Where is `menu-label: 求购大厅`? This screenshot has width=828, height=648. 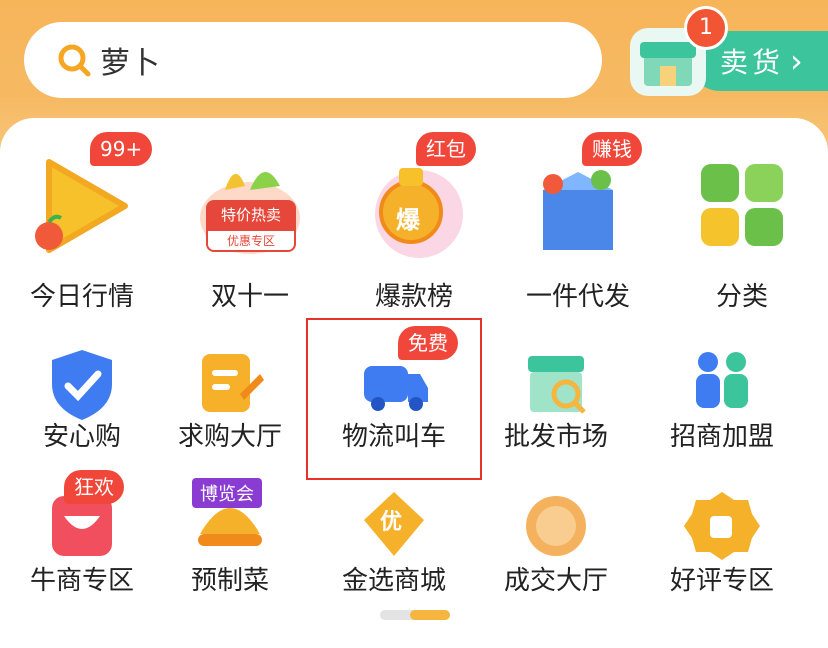 menu-label: 求购大厅 is located at coordinates (229, 437).